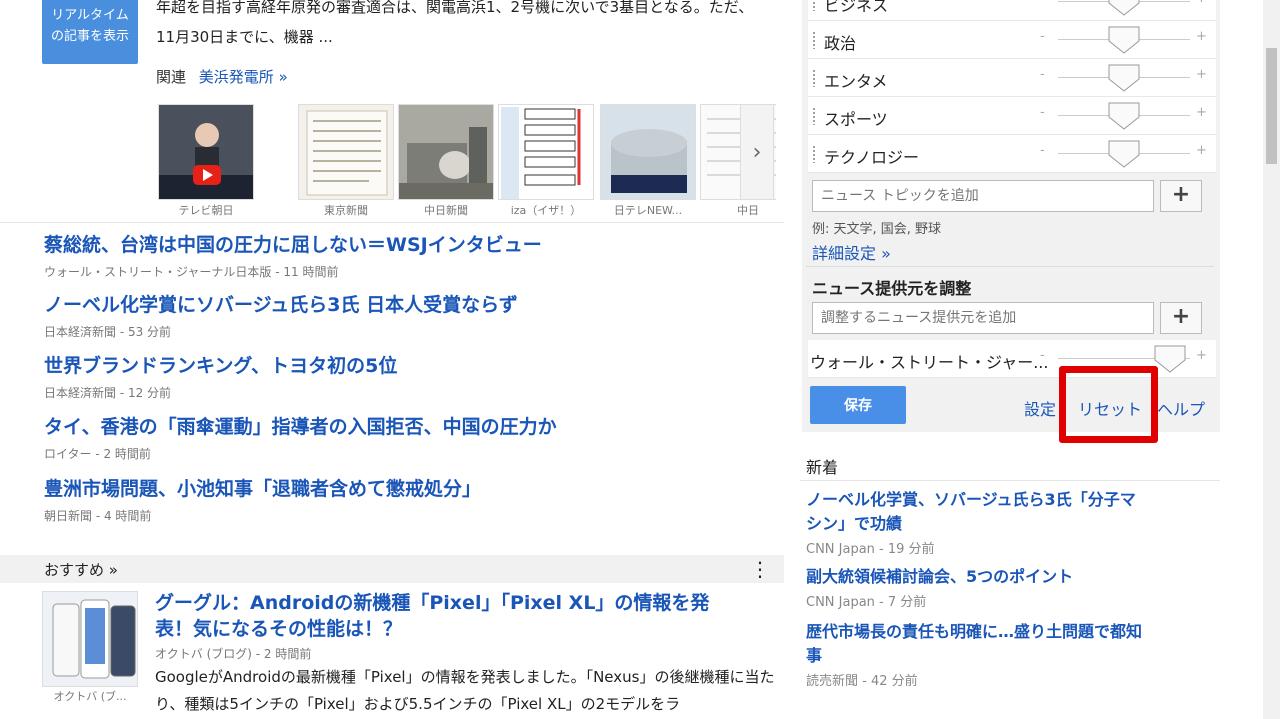 The height and width of the screenshot is (719, 1280). I want to click on add-topic-input, so click(983, 196).